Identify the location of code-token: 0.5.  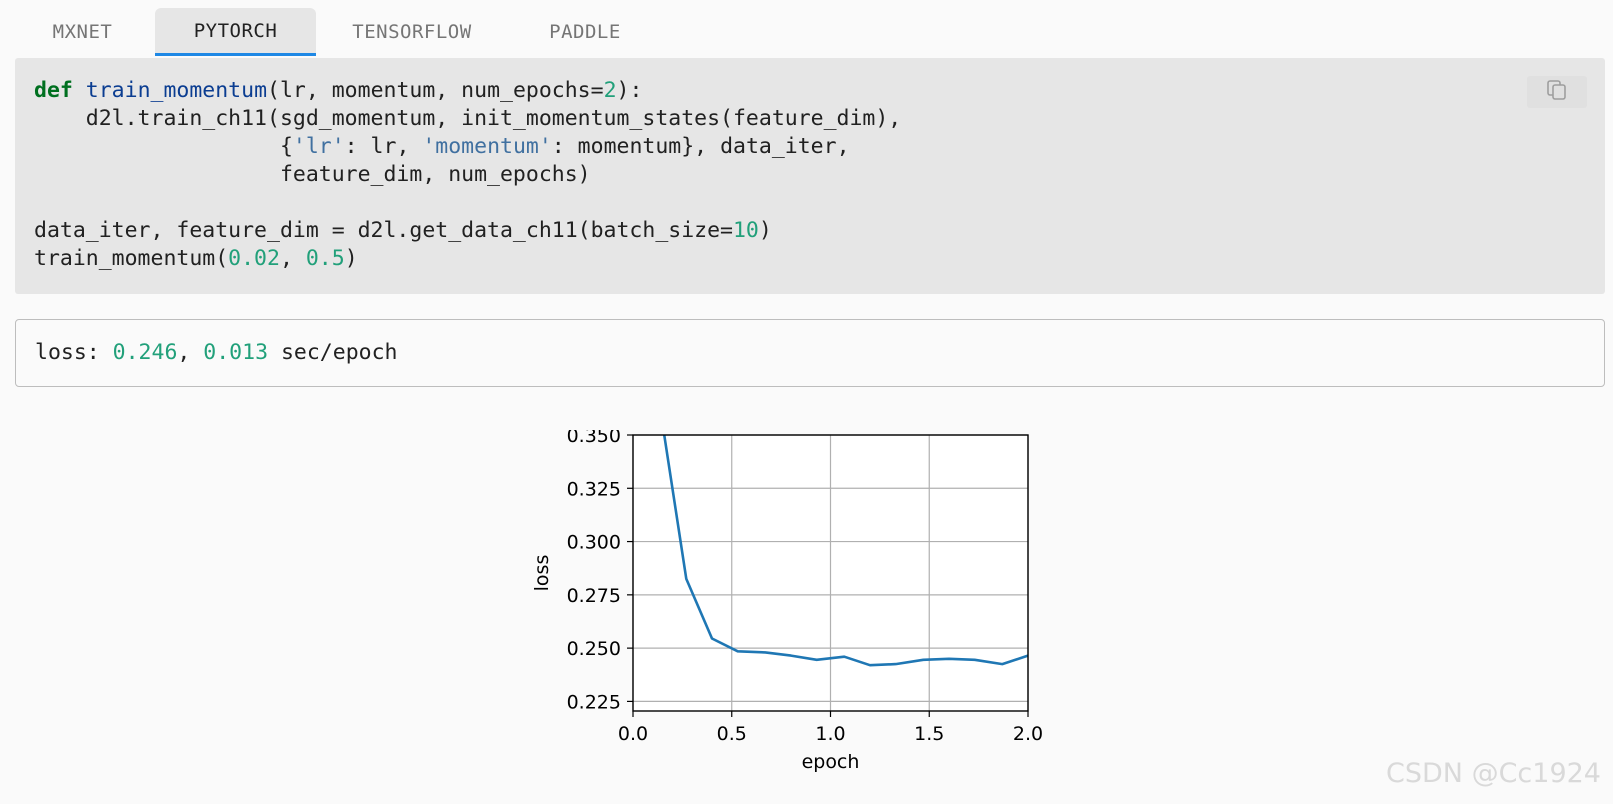
(325, 258).